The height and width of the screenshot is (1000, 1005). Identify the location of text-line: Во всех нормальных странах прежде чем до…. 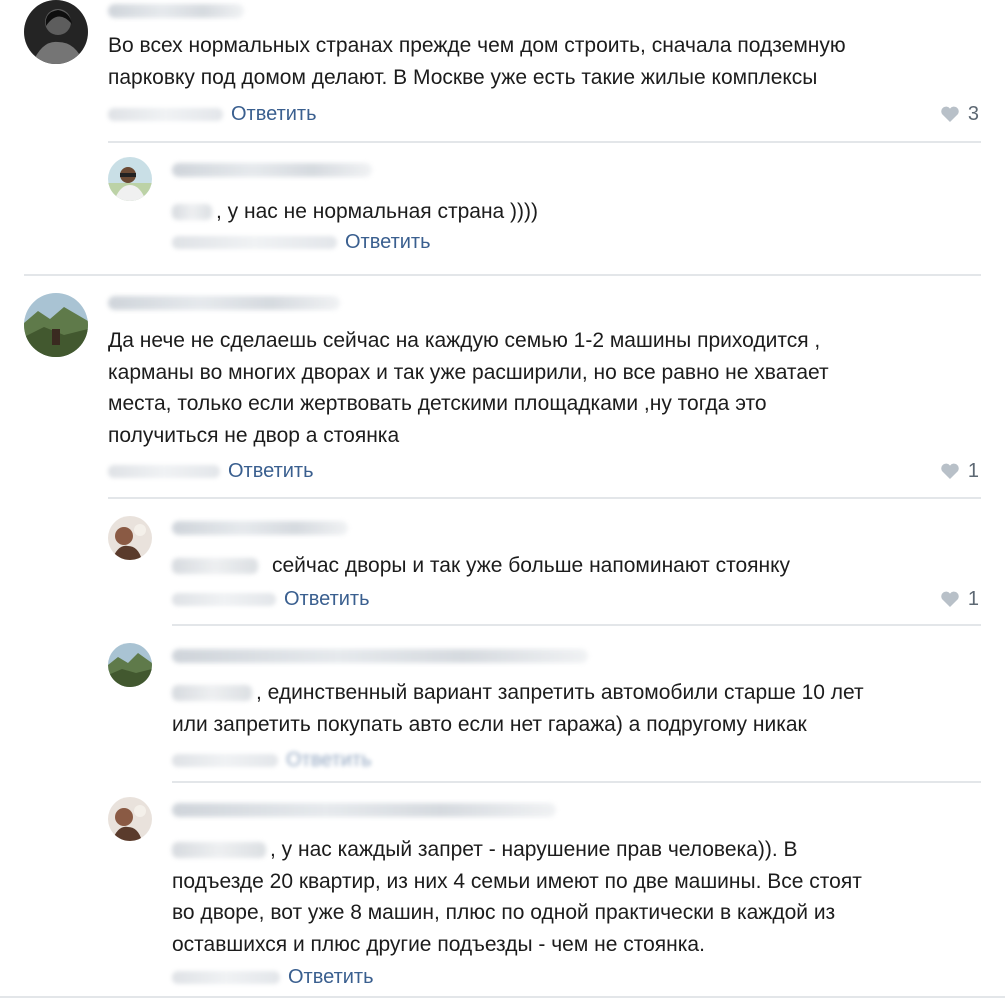
(477, 45).